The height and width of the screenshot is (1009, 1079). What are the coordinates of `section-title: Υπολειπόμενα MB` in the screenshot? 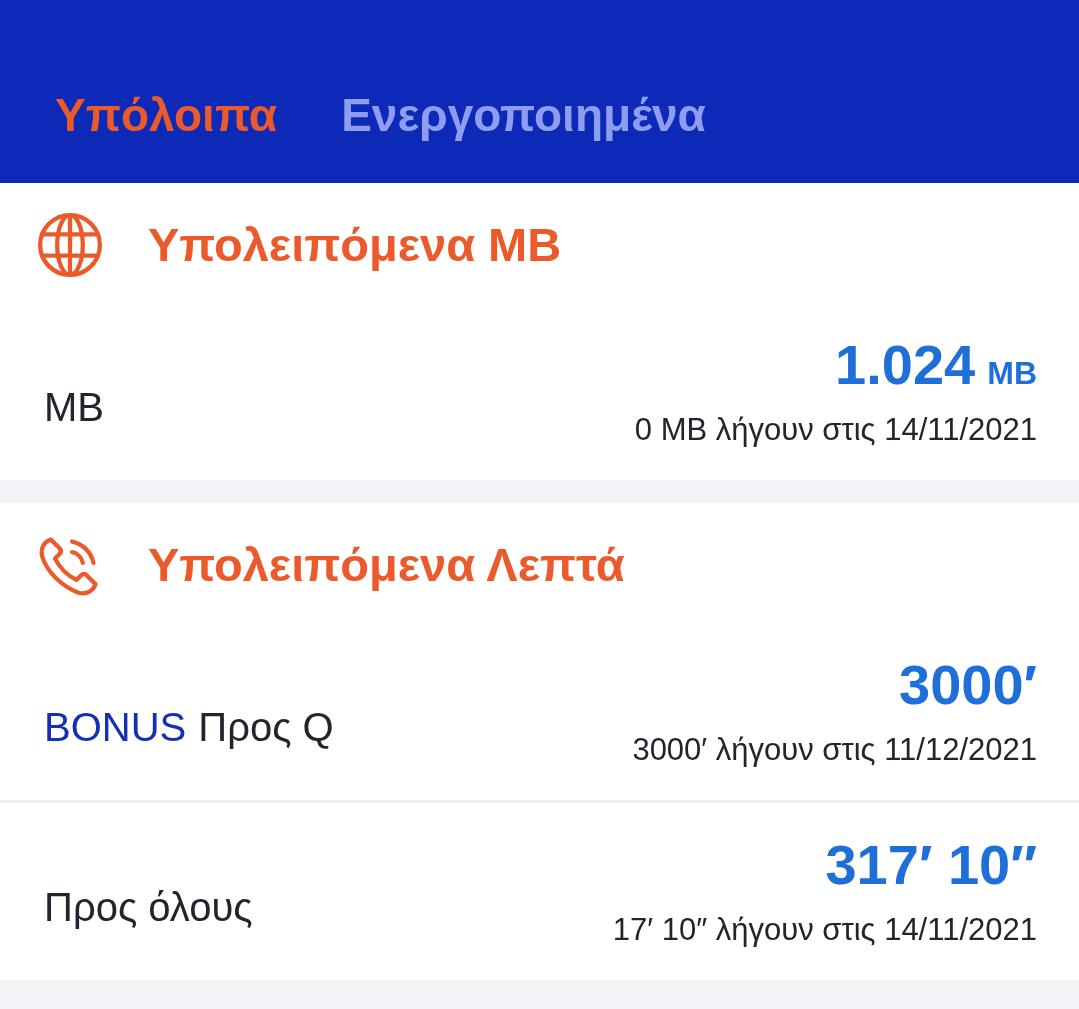 It's located at (355, 245).